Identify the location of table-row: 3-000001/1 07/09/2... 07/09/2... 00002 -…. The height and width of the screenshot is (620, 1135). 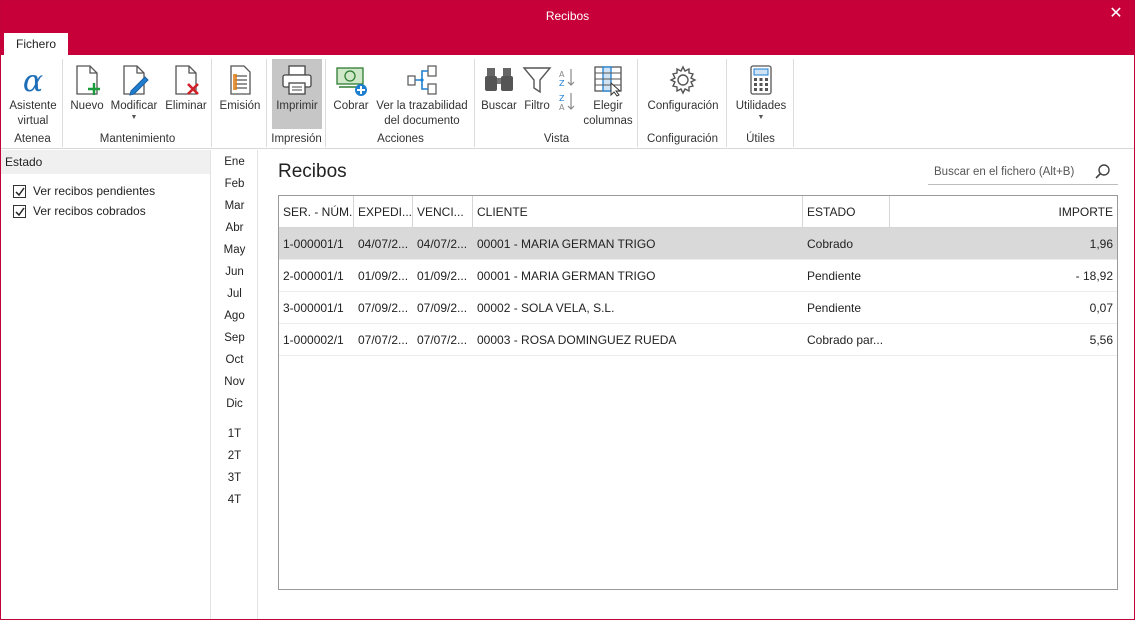
(698, 308).